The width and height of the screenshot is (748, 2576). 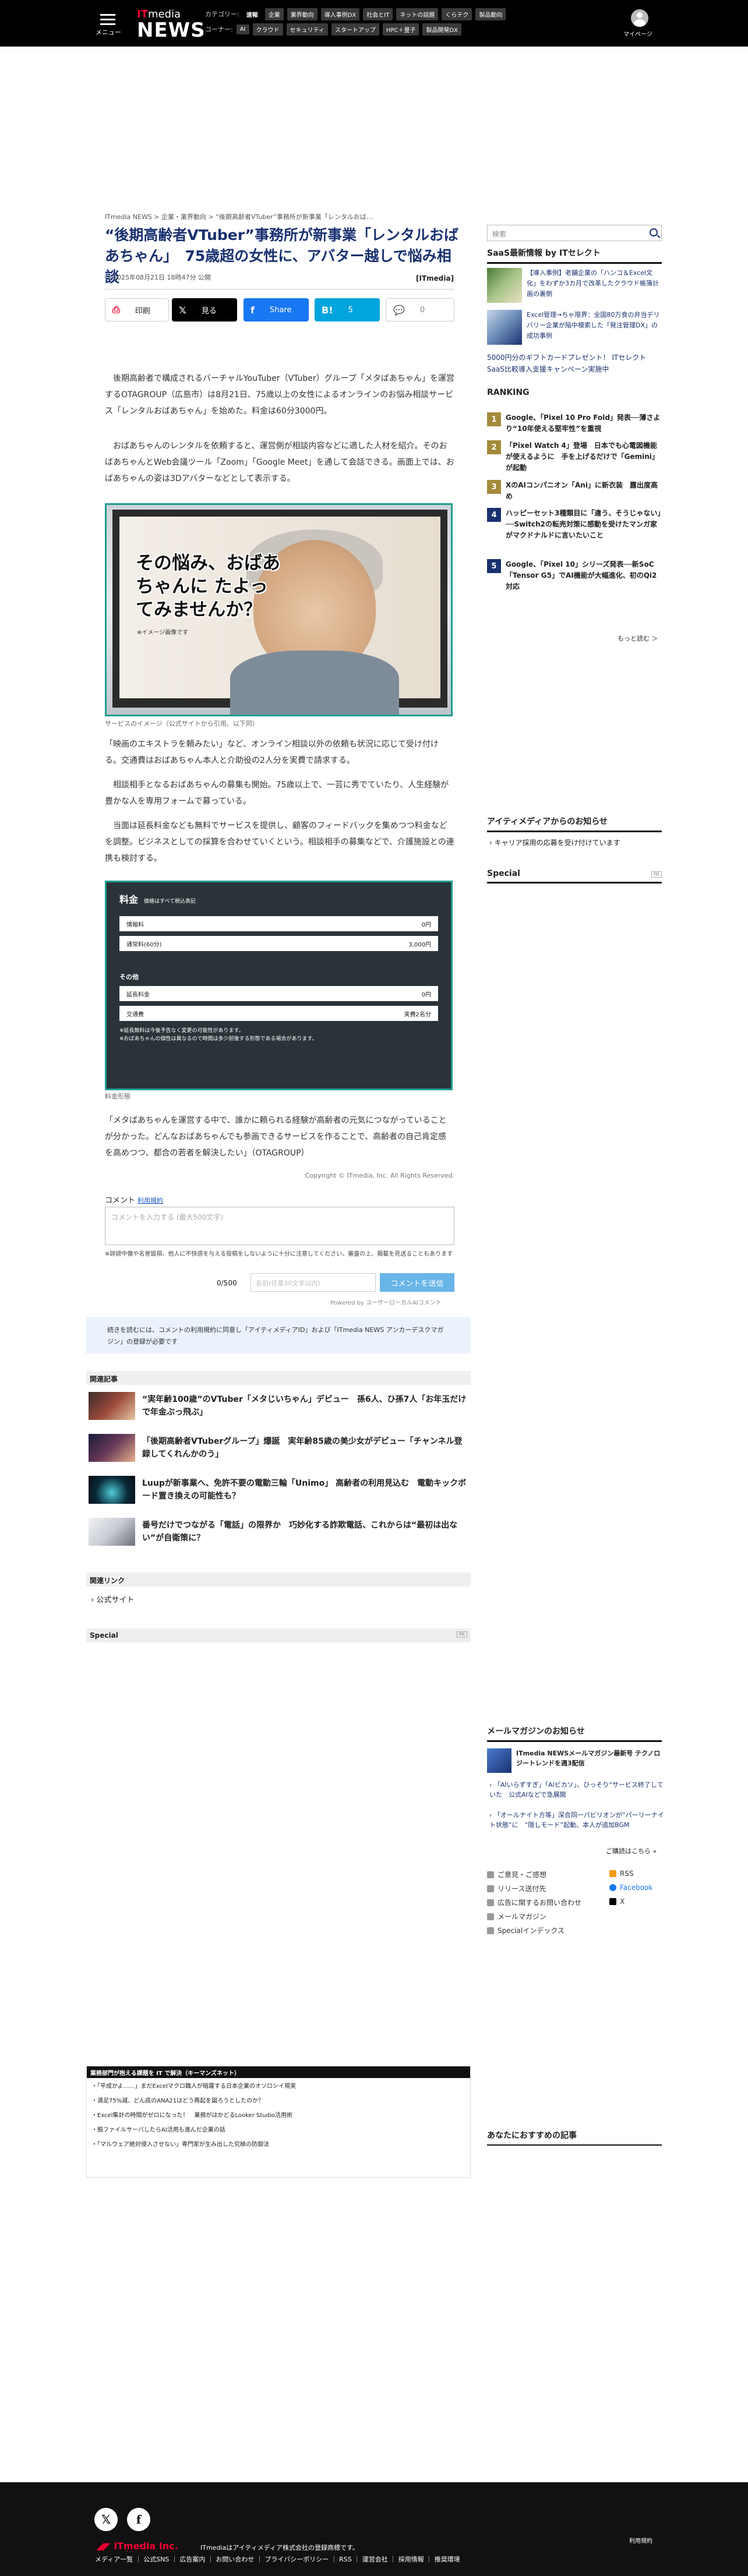 I want to click on hatena-icon: B!, so click(x=327, y=310).